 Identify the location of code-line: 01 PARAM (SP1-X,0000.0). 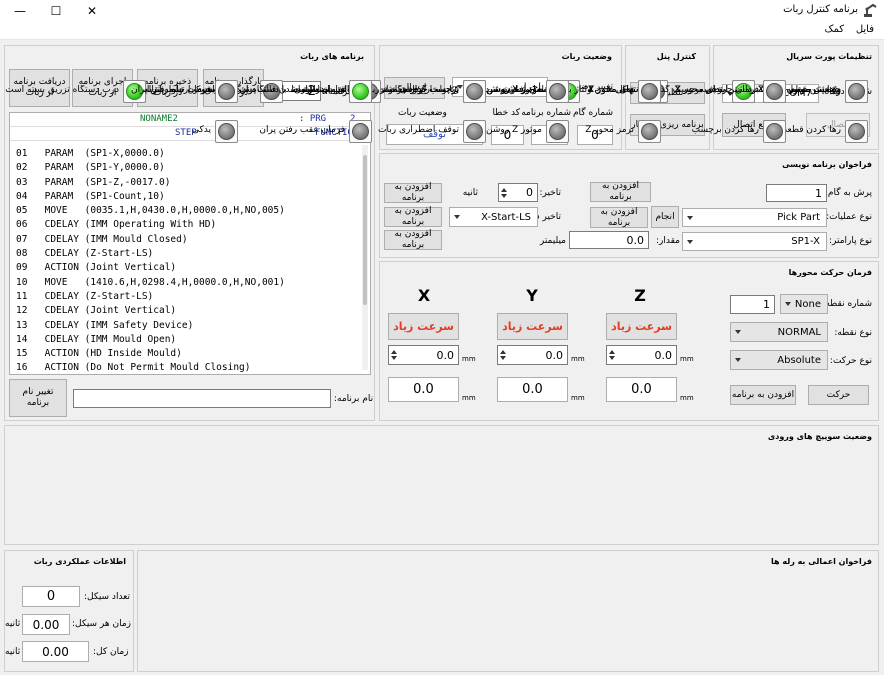
(190, 154).